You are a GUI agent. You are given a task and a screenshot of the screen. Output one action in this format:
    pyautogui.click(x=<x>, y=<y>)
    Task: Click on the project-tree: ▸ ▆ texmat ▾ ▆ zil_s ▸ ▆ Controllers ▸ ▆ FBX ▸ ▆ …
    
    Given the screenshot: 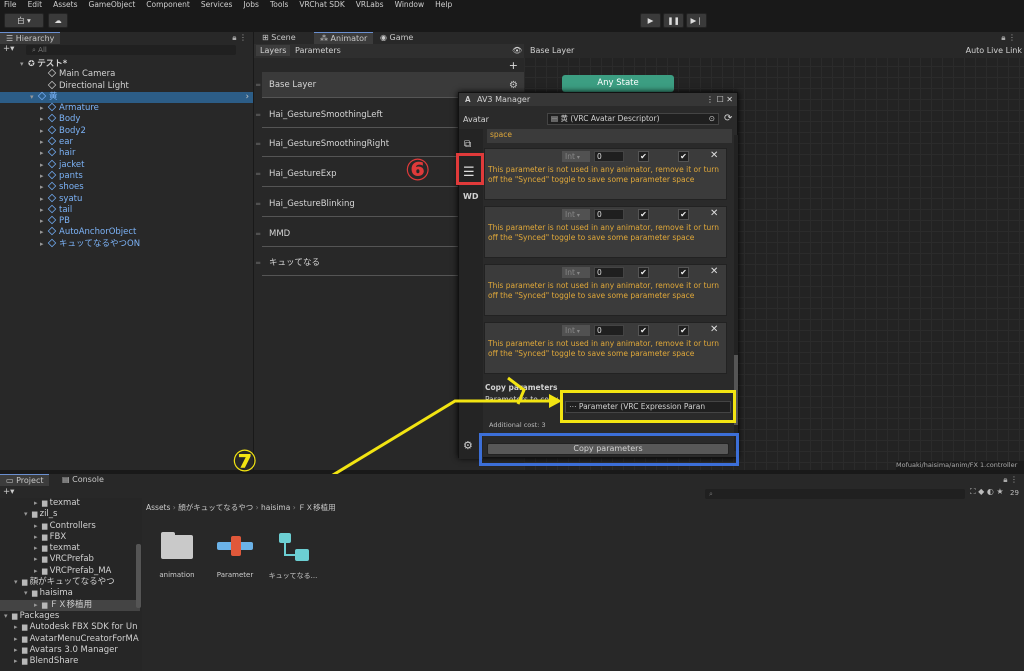 What is the action you would take?
    pyautogui.click(x=70, y=582)
    